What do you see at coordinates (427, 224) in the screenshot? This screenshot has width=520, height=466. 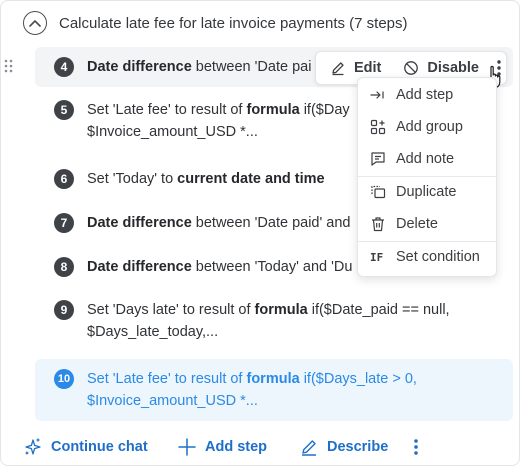 I see `menu-item-delete: Delete` at bounding box center [427, 224].